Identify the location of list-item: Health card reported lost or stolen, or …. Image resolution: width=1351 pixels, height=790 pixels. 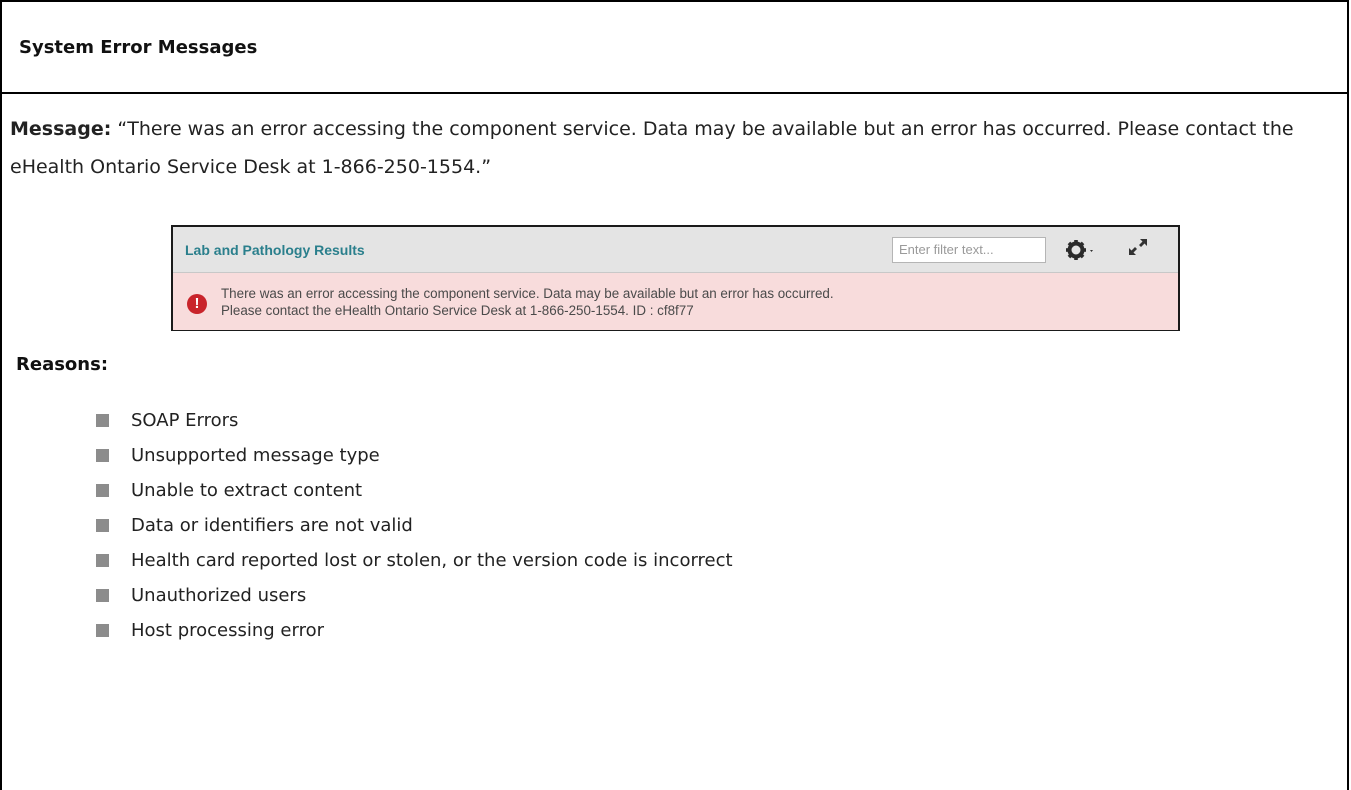
(646, 560).